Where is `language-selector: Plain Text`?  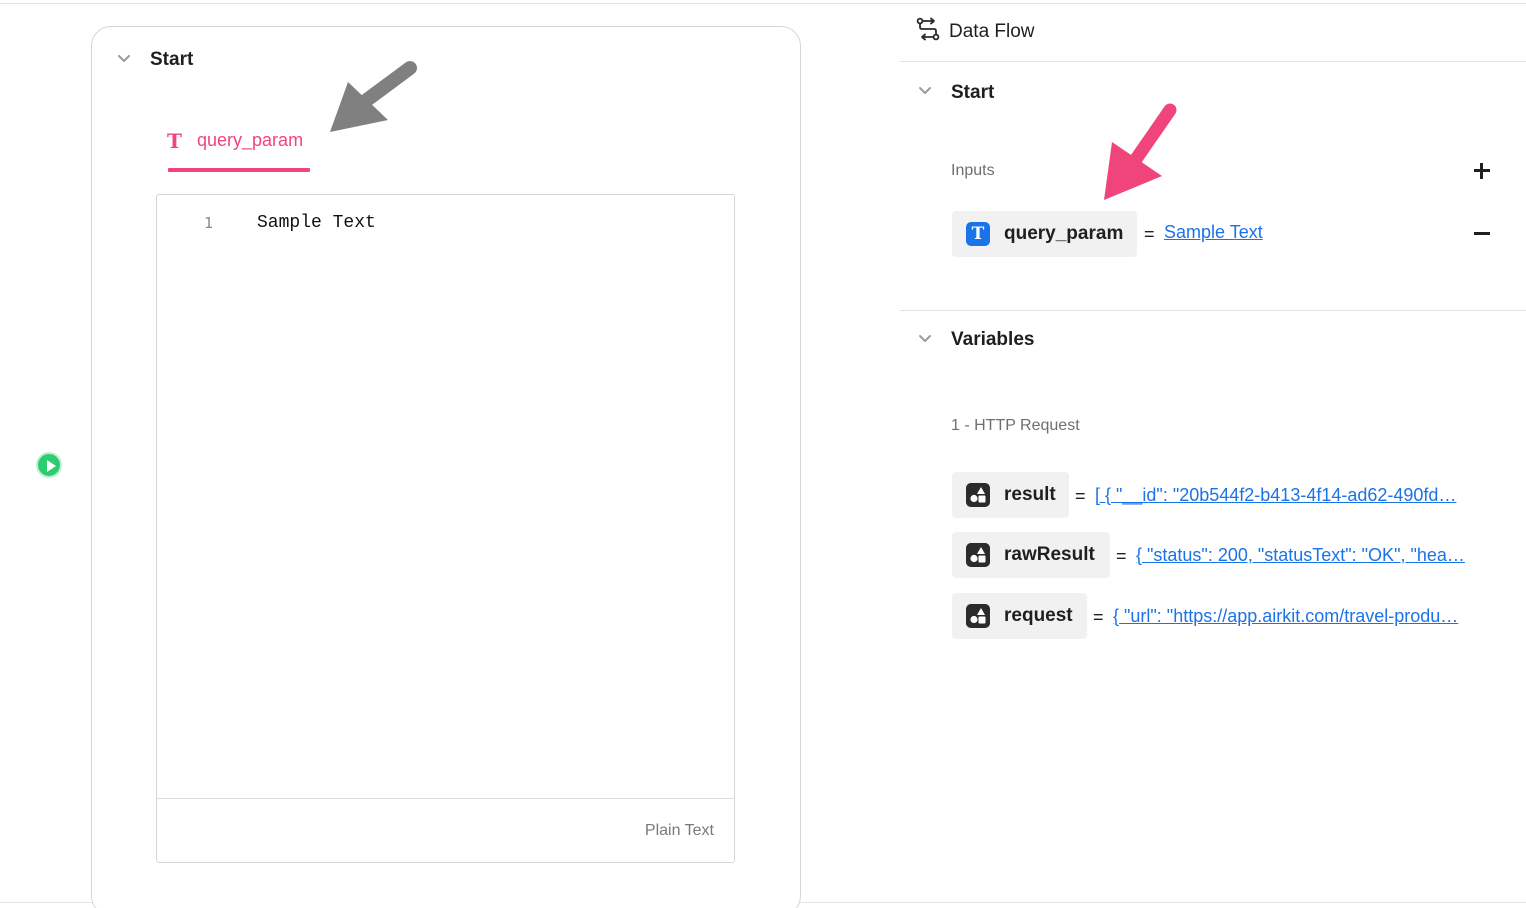
language-selector: Plain Text is located at coordinates (679, 831).